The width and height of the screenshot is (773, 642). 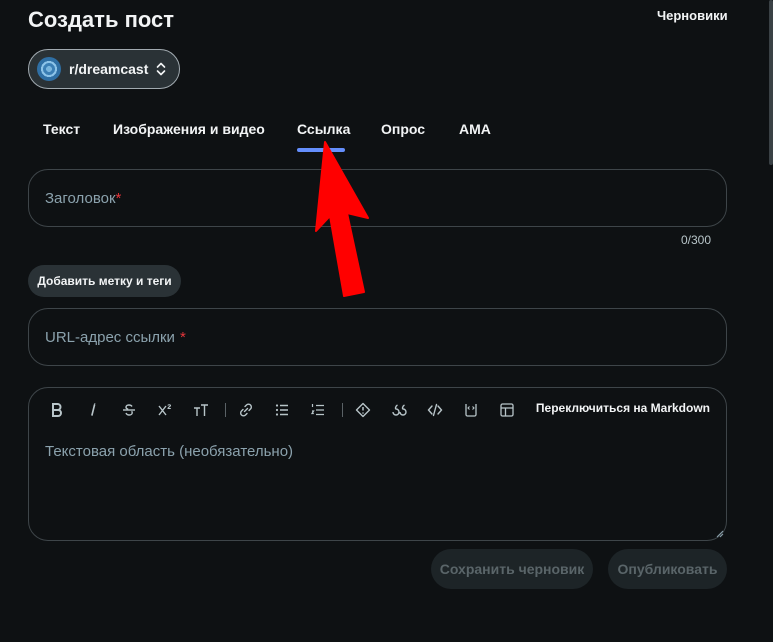 What do you see at coordinates (161, 69) in the screenshot?
I see `chevron-updown-icon` at bounding box center [161, 69].